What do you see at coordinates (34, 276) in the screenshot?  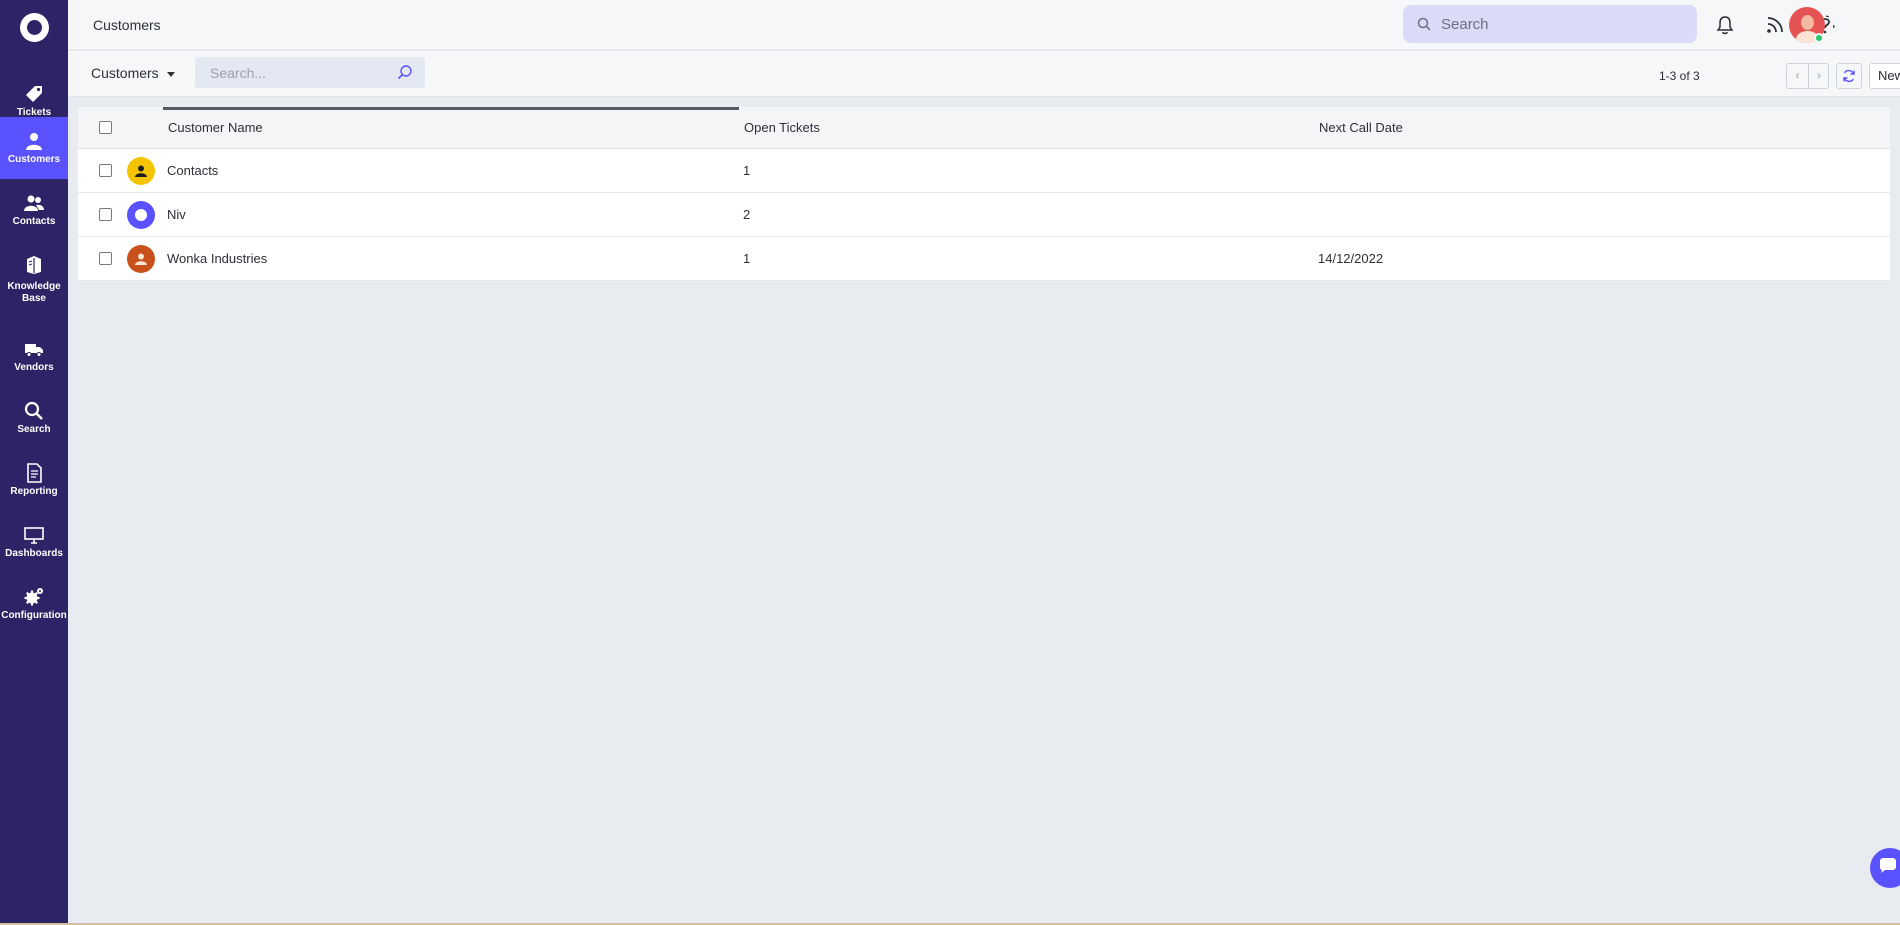 I see `sidebar-item-knowledge-base: Knowledge Base` at bounding box center [34, 276].